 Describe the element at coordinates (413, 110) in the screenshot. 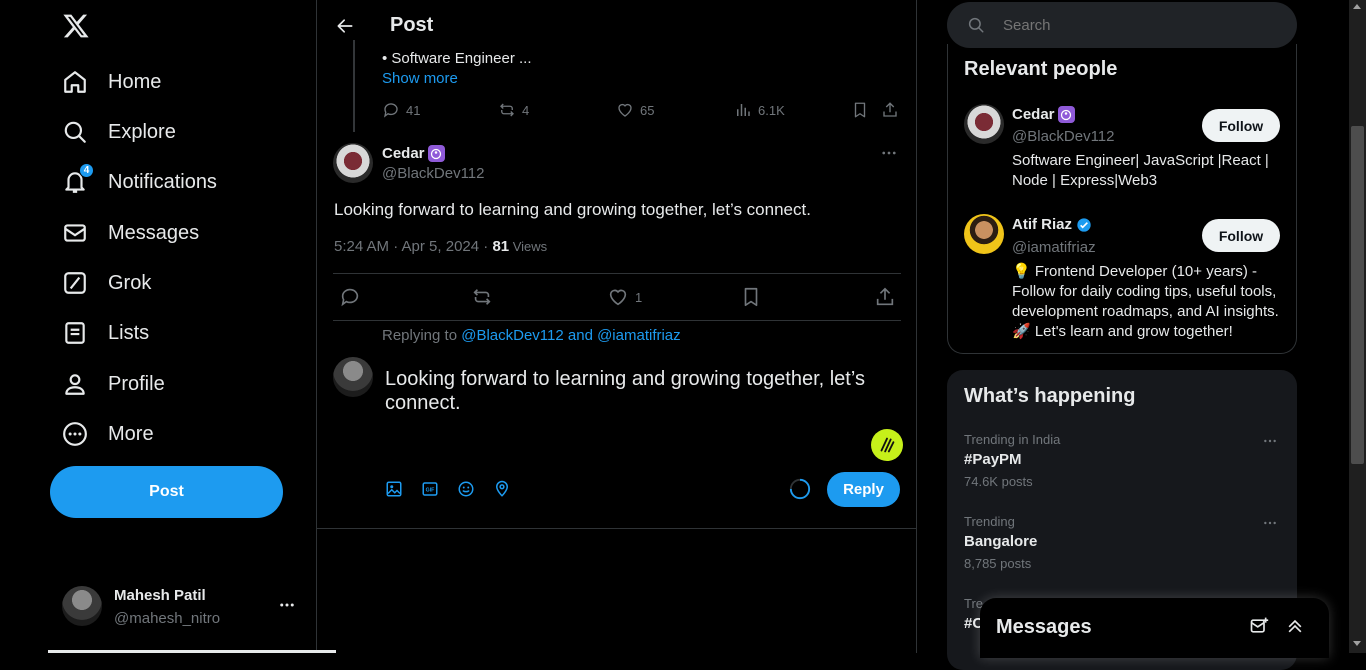

I see `parent-reply-count: 41` at that location.